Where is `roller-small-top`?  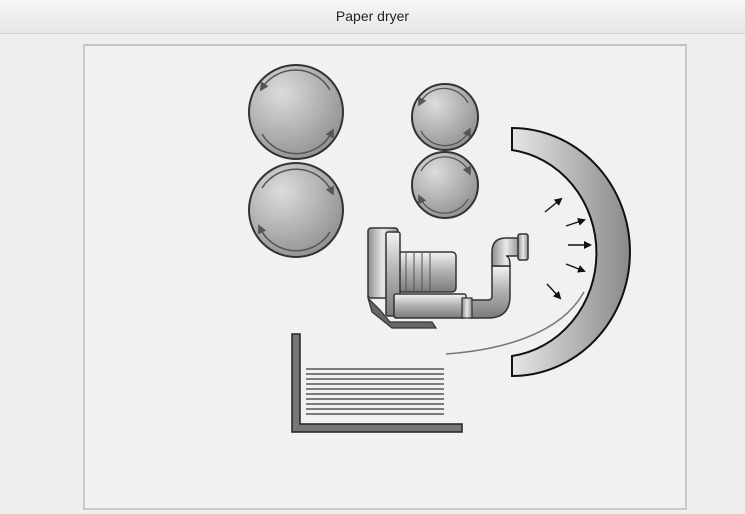 roller-small-top is located at coordinates (445, 117).